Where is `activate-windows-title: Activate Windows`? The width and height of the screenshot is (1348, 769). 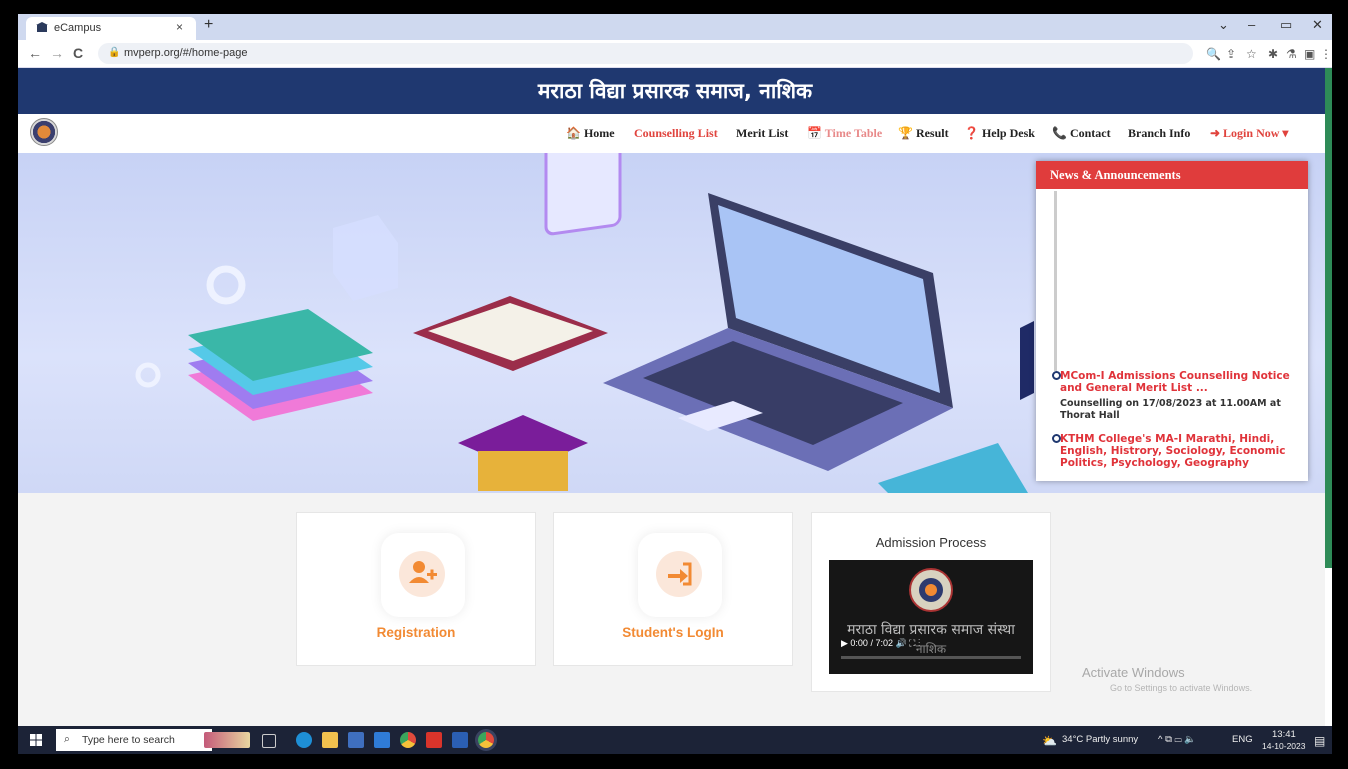
activate-windows-title: Activate Windows is located at coordinates (1133, 672).